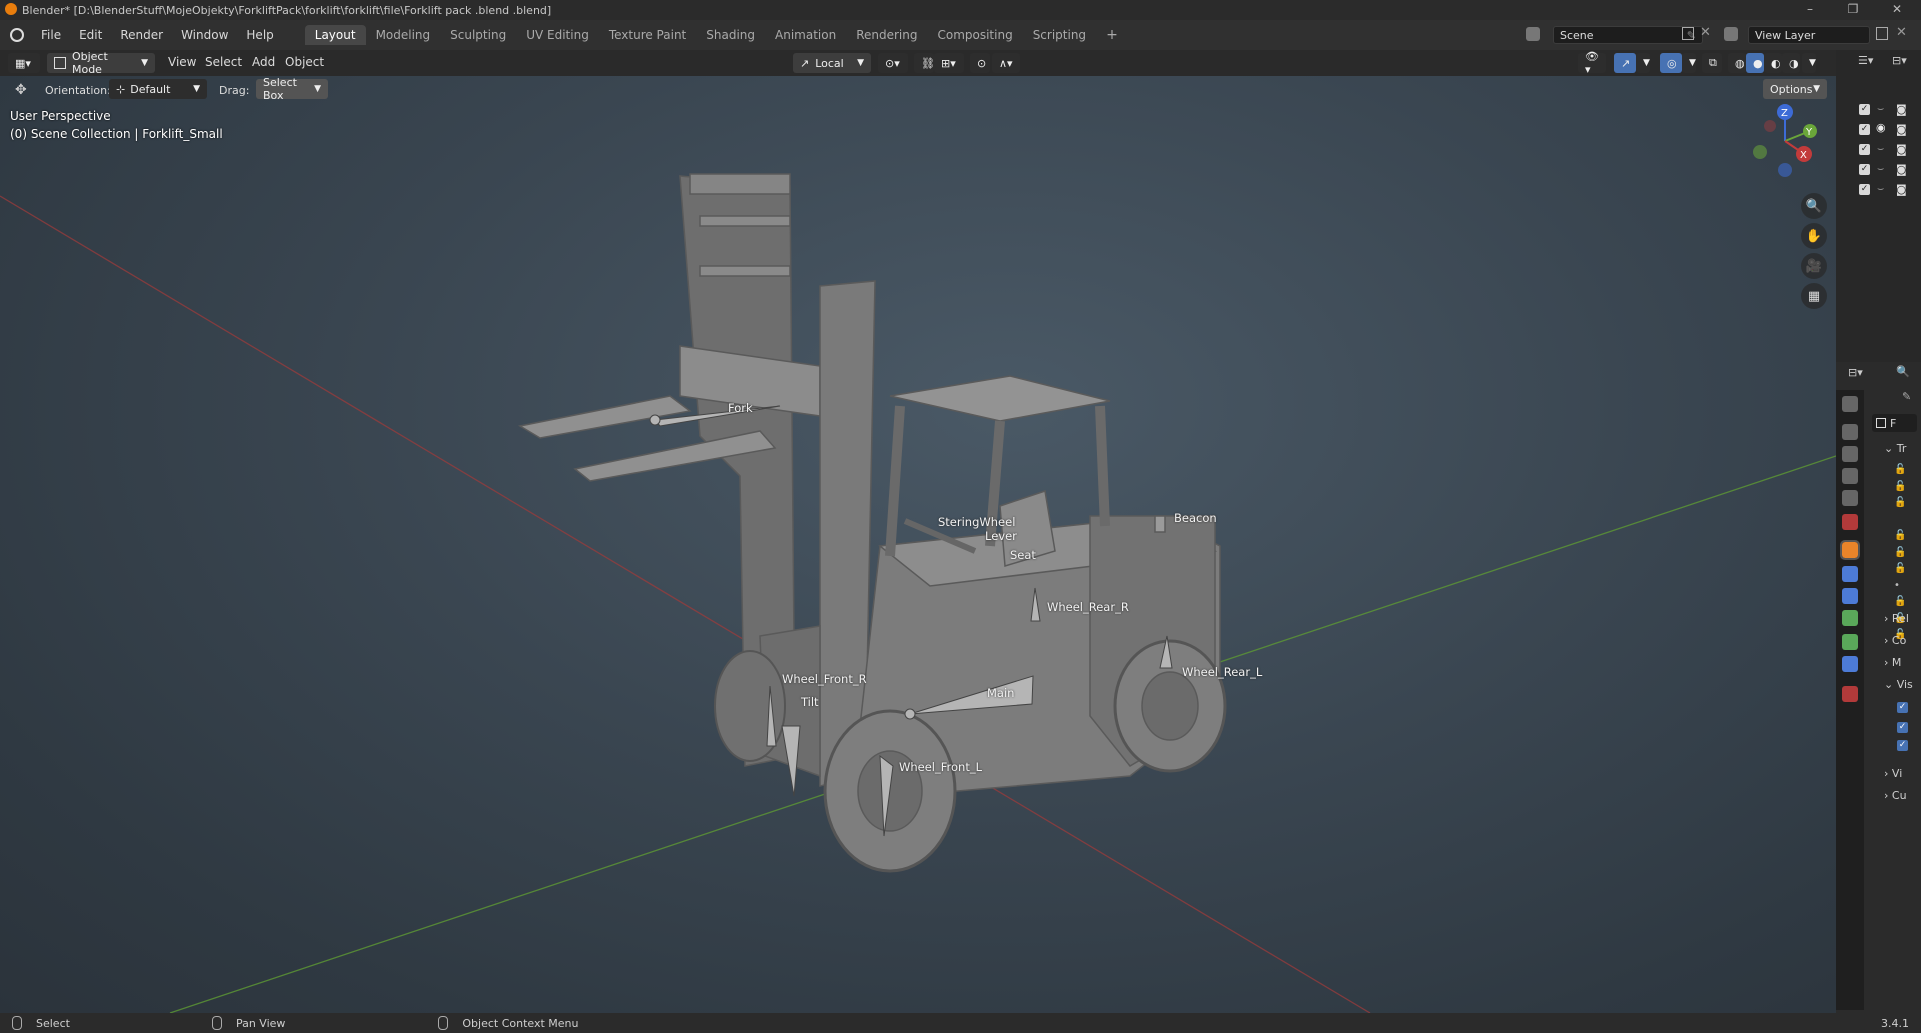 Image resolution: width=1921 pixels, height=1033 pixels. What do you see at coordinates (1850, 694) in the screenshot?
I see `texture-tab-icon` at bounding box center [1850, 694].